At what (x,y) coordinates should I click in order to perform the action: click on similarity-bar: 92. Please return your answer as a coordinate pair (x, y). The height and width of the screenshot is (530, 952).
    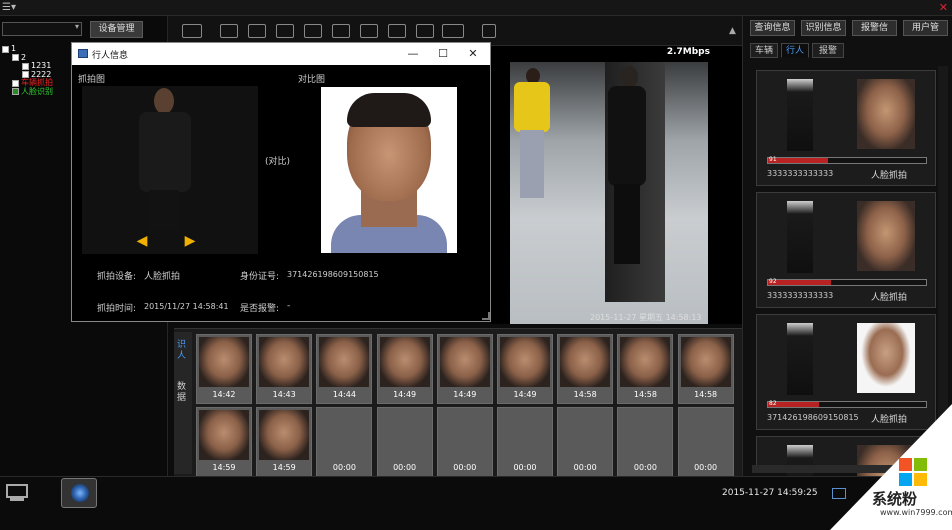
    Looking at the image, I should click on (847, 282).